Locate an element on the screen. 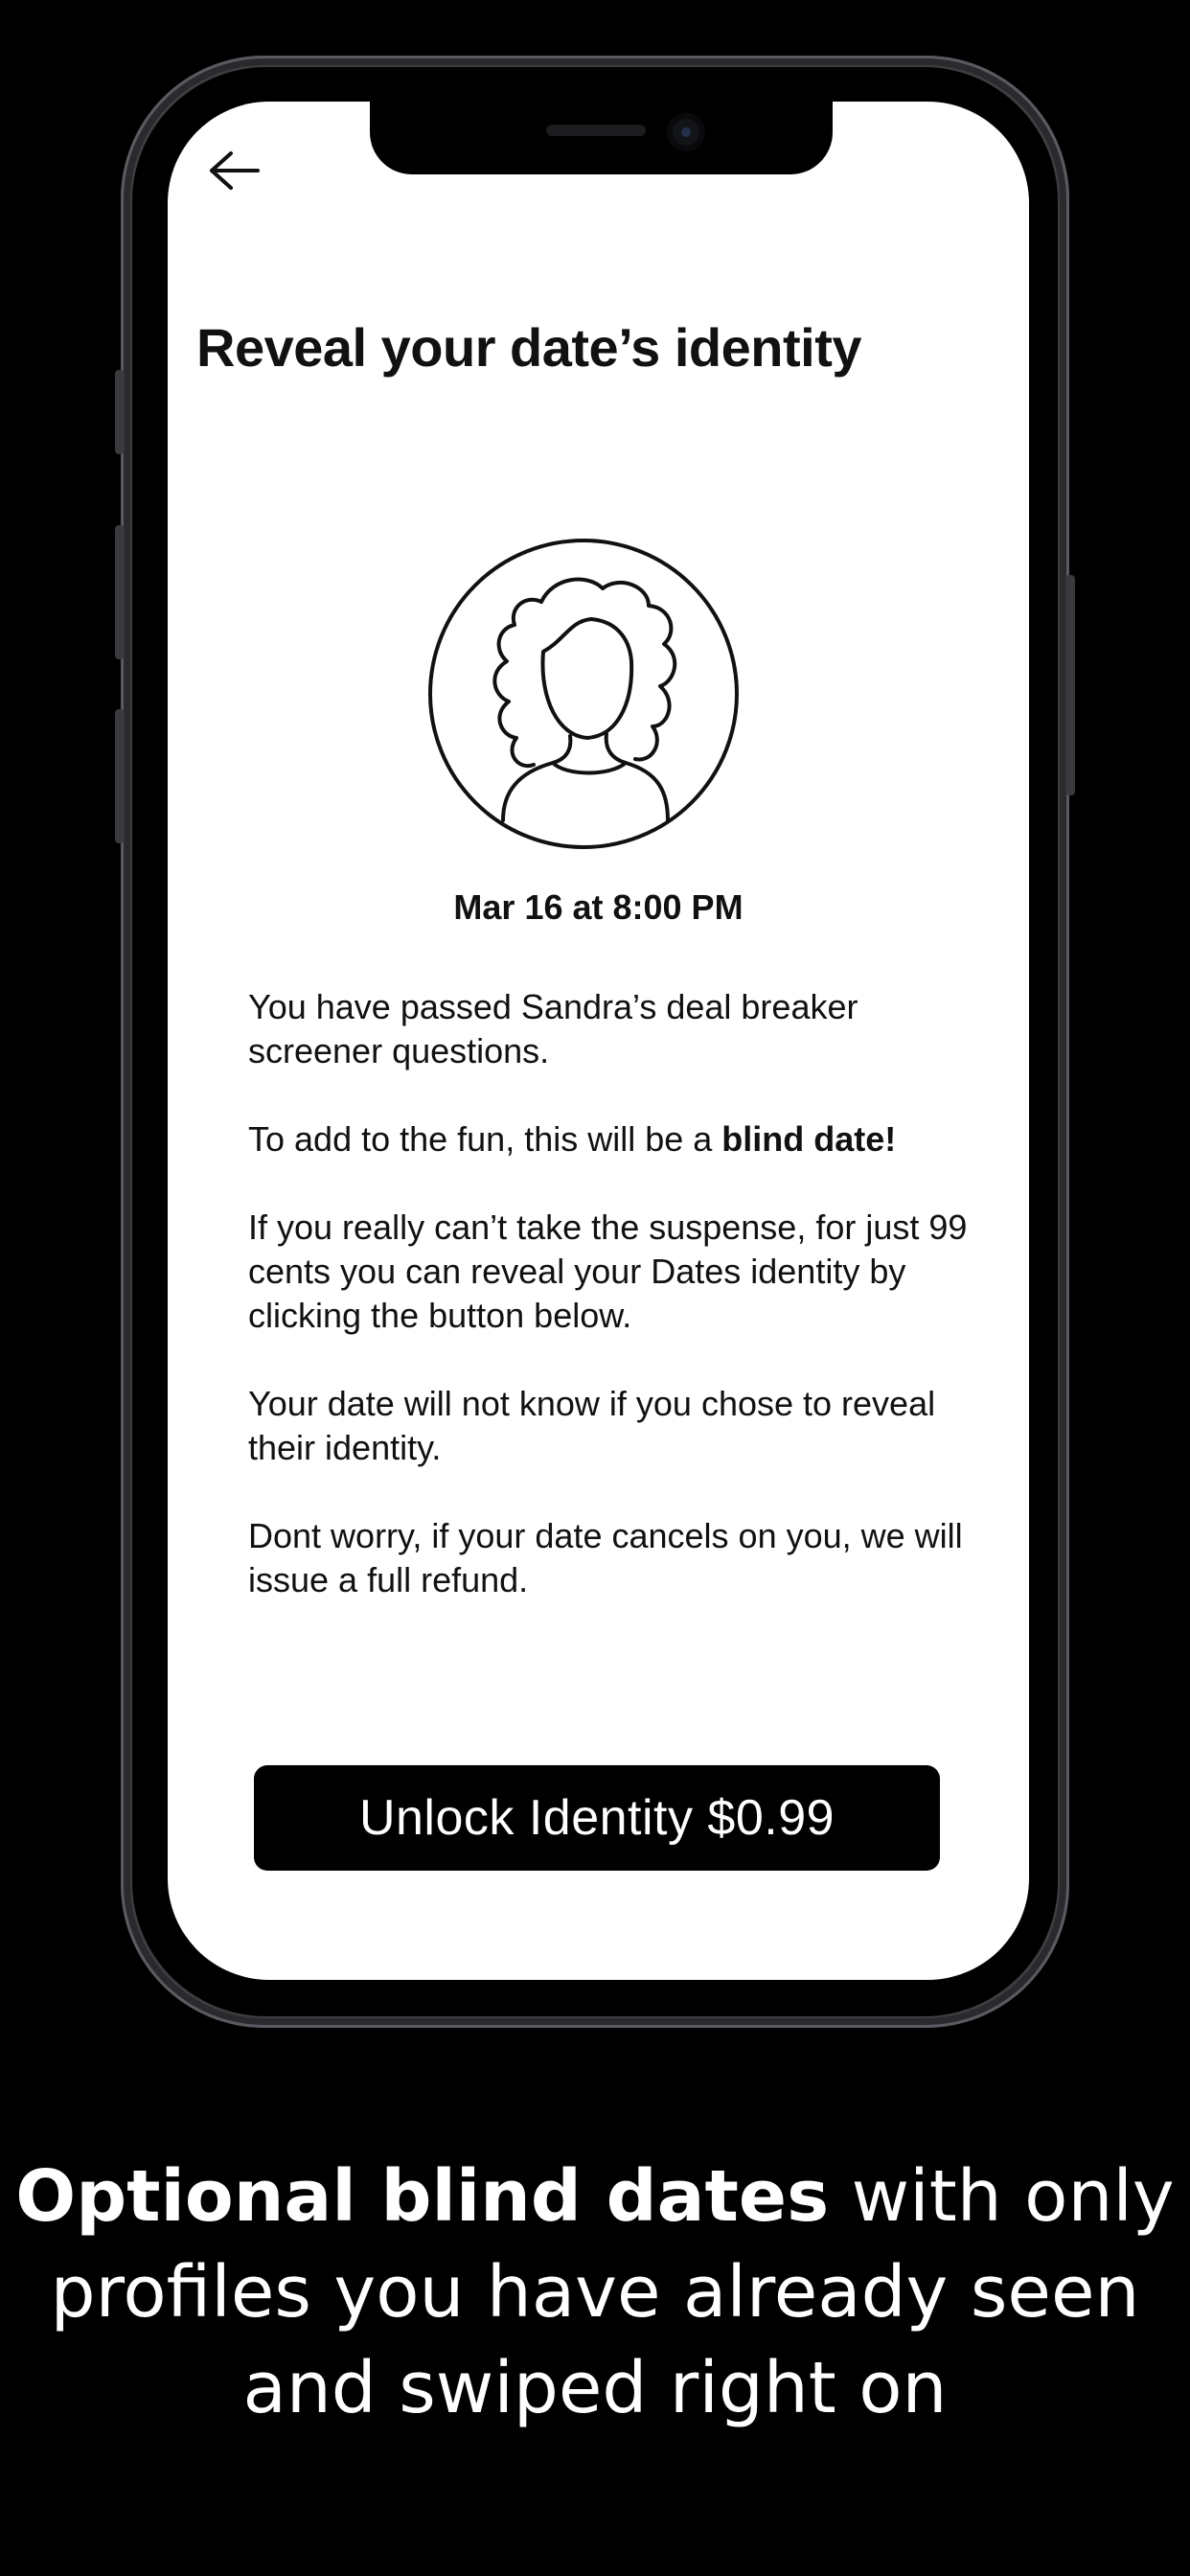  back-arrow-icon is located at coordinates (234, 171).